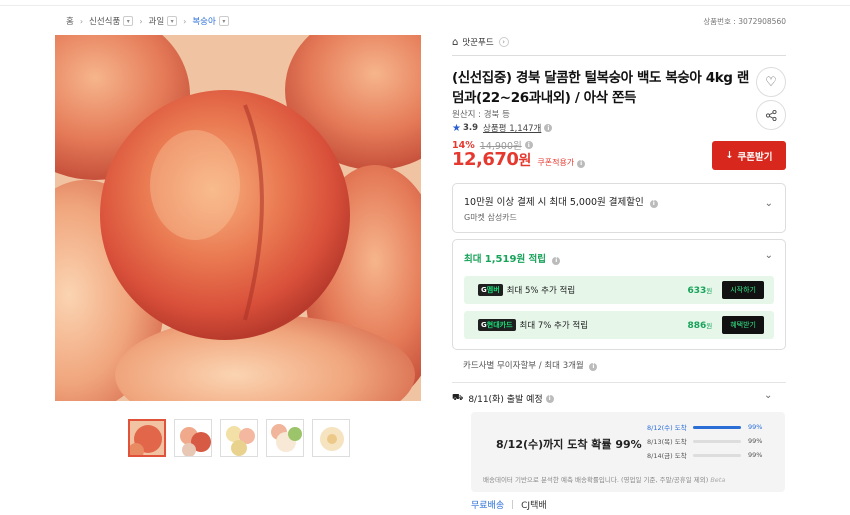 This screenshot has width=850, height=515. Describe the element at coordinates (534, 506) in the screenshot. I see `carrier-label: CJ택배` at that location.